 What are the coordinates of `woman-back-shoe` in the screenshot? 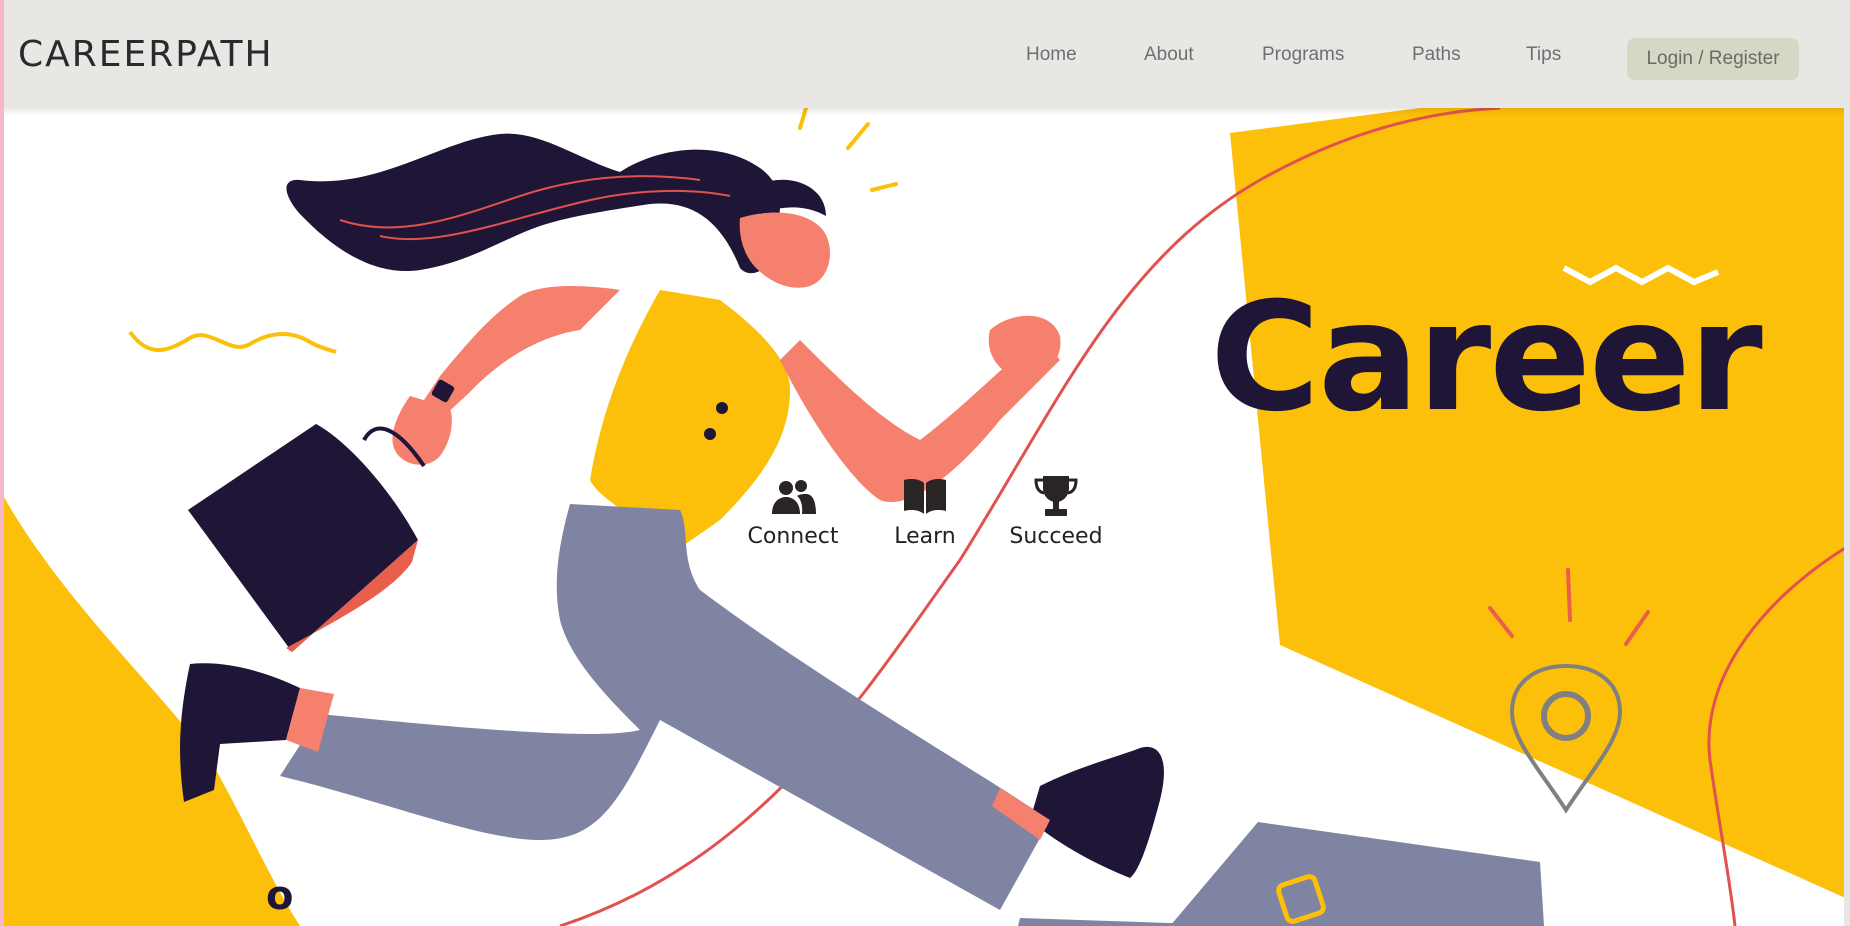 It's located at (240, 732).